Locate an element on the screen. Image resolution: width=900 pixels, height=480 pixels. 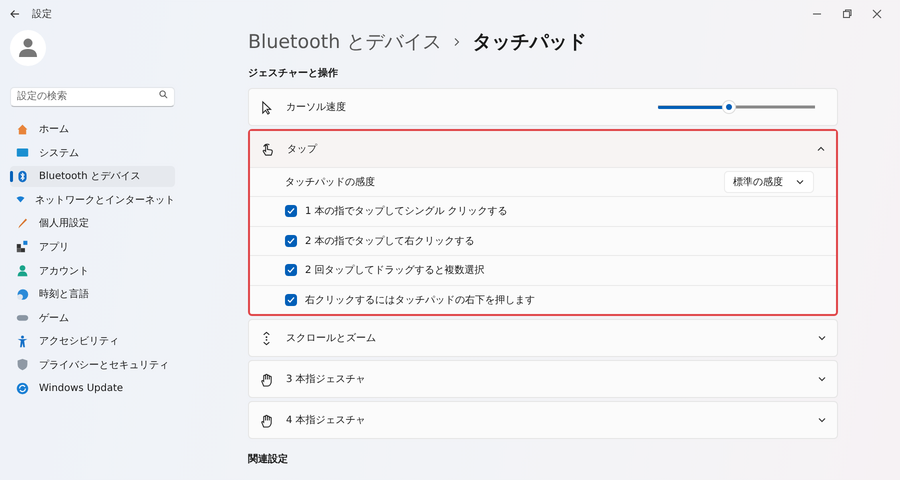
nav-item: Windows Update is located at coordinates (92, 389).